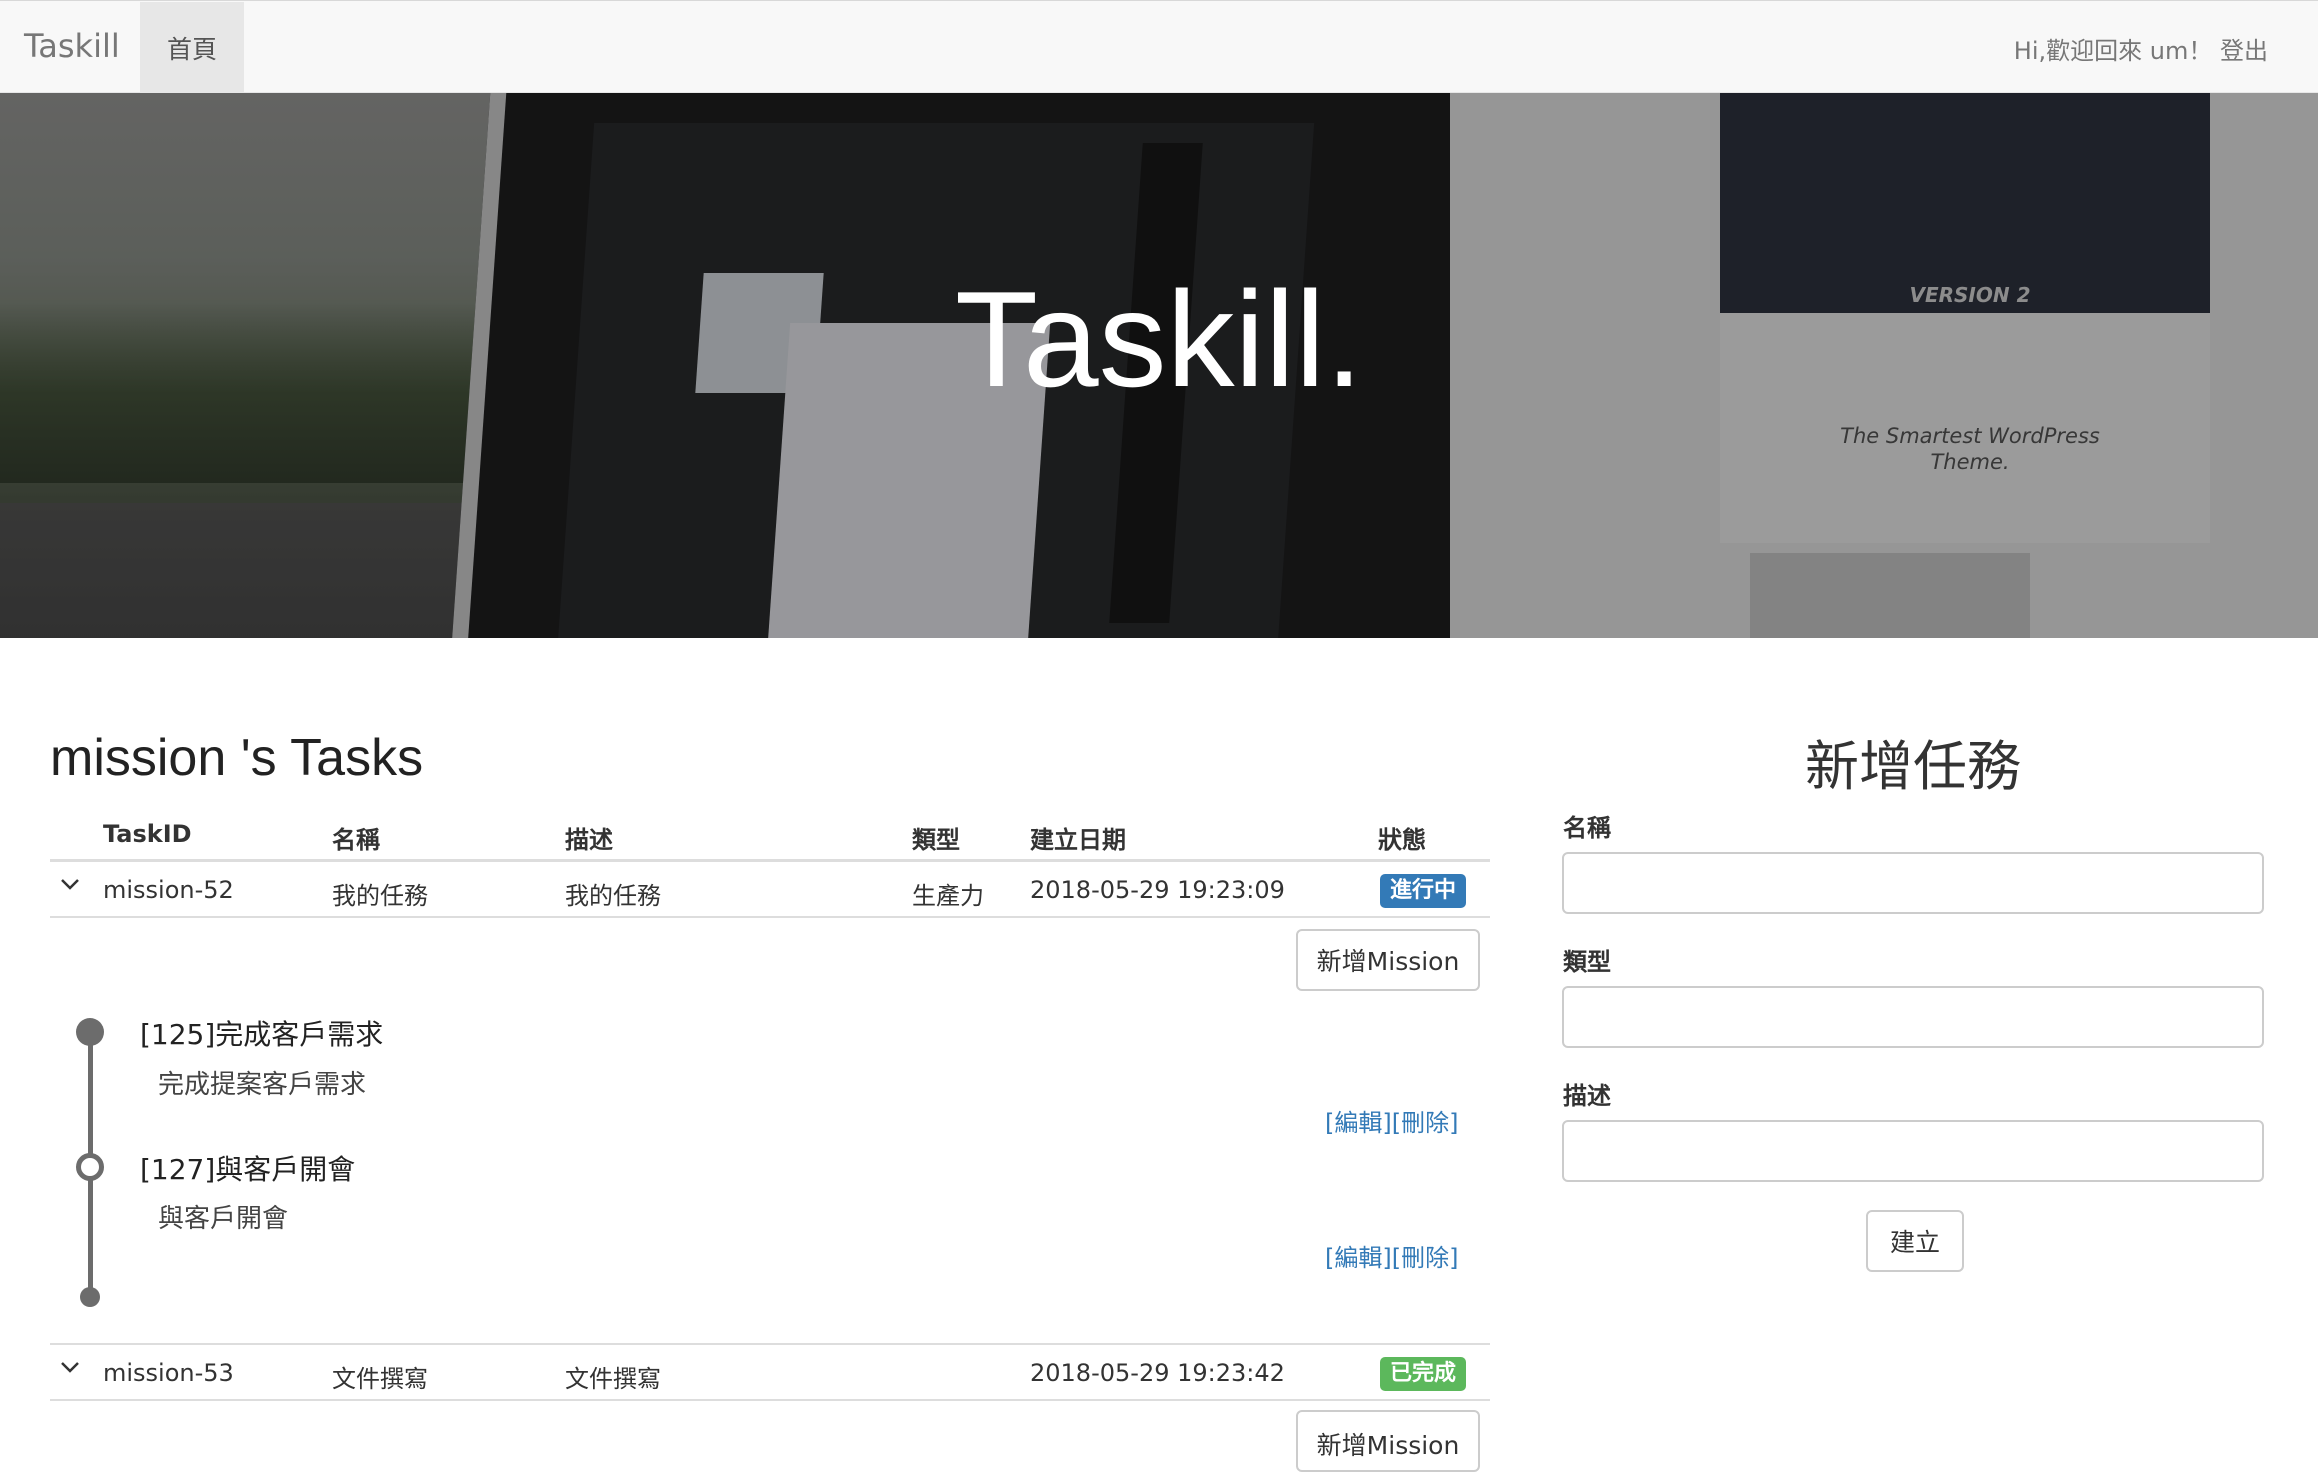 This screenshot has width=2318, height=1472. I want to click on navbar: Taskill 首頁 Hi,歡迎回來 um！ 登出, so click(1159, 46).